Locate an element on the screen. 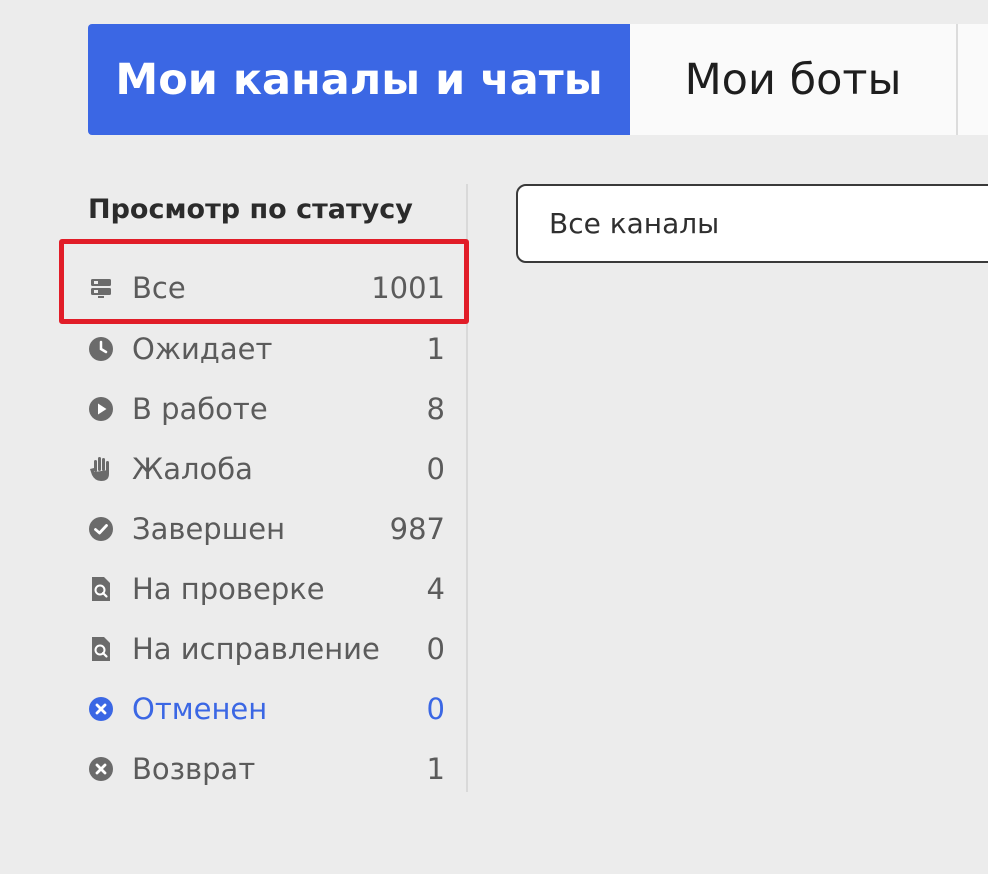 Image resolution: width=988 pixels, height=874 pixels. tab-next-partial is located at coordinates (973, 79).